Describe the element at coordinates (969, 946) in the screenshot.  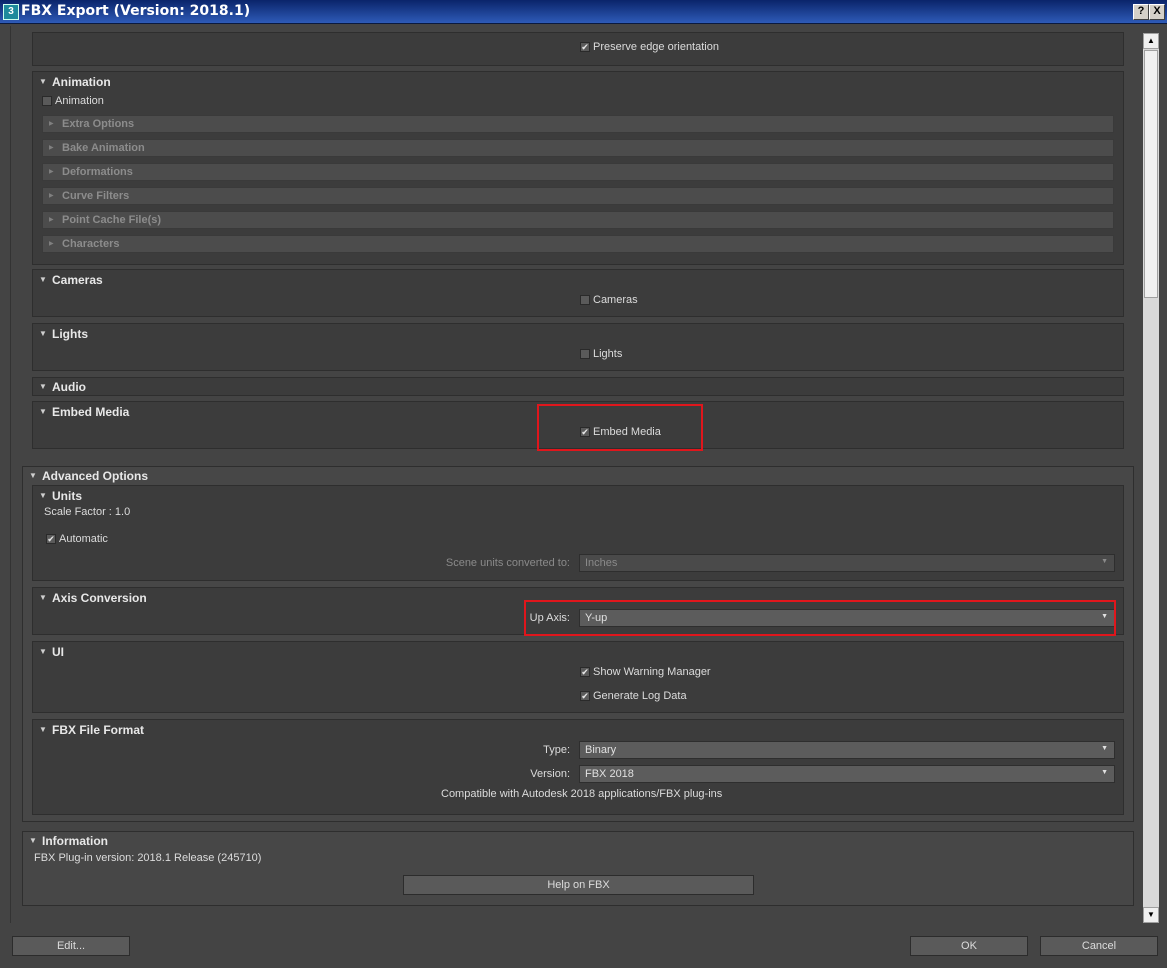
I see `ok-button: OK` at that location.